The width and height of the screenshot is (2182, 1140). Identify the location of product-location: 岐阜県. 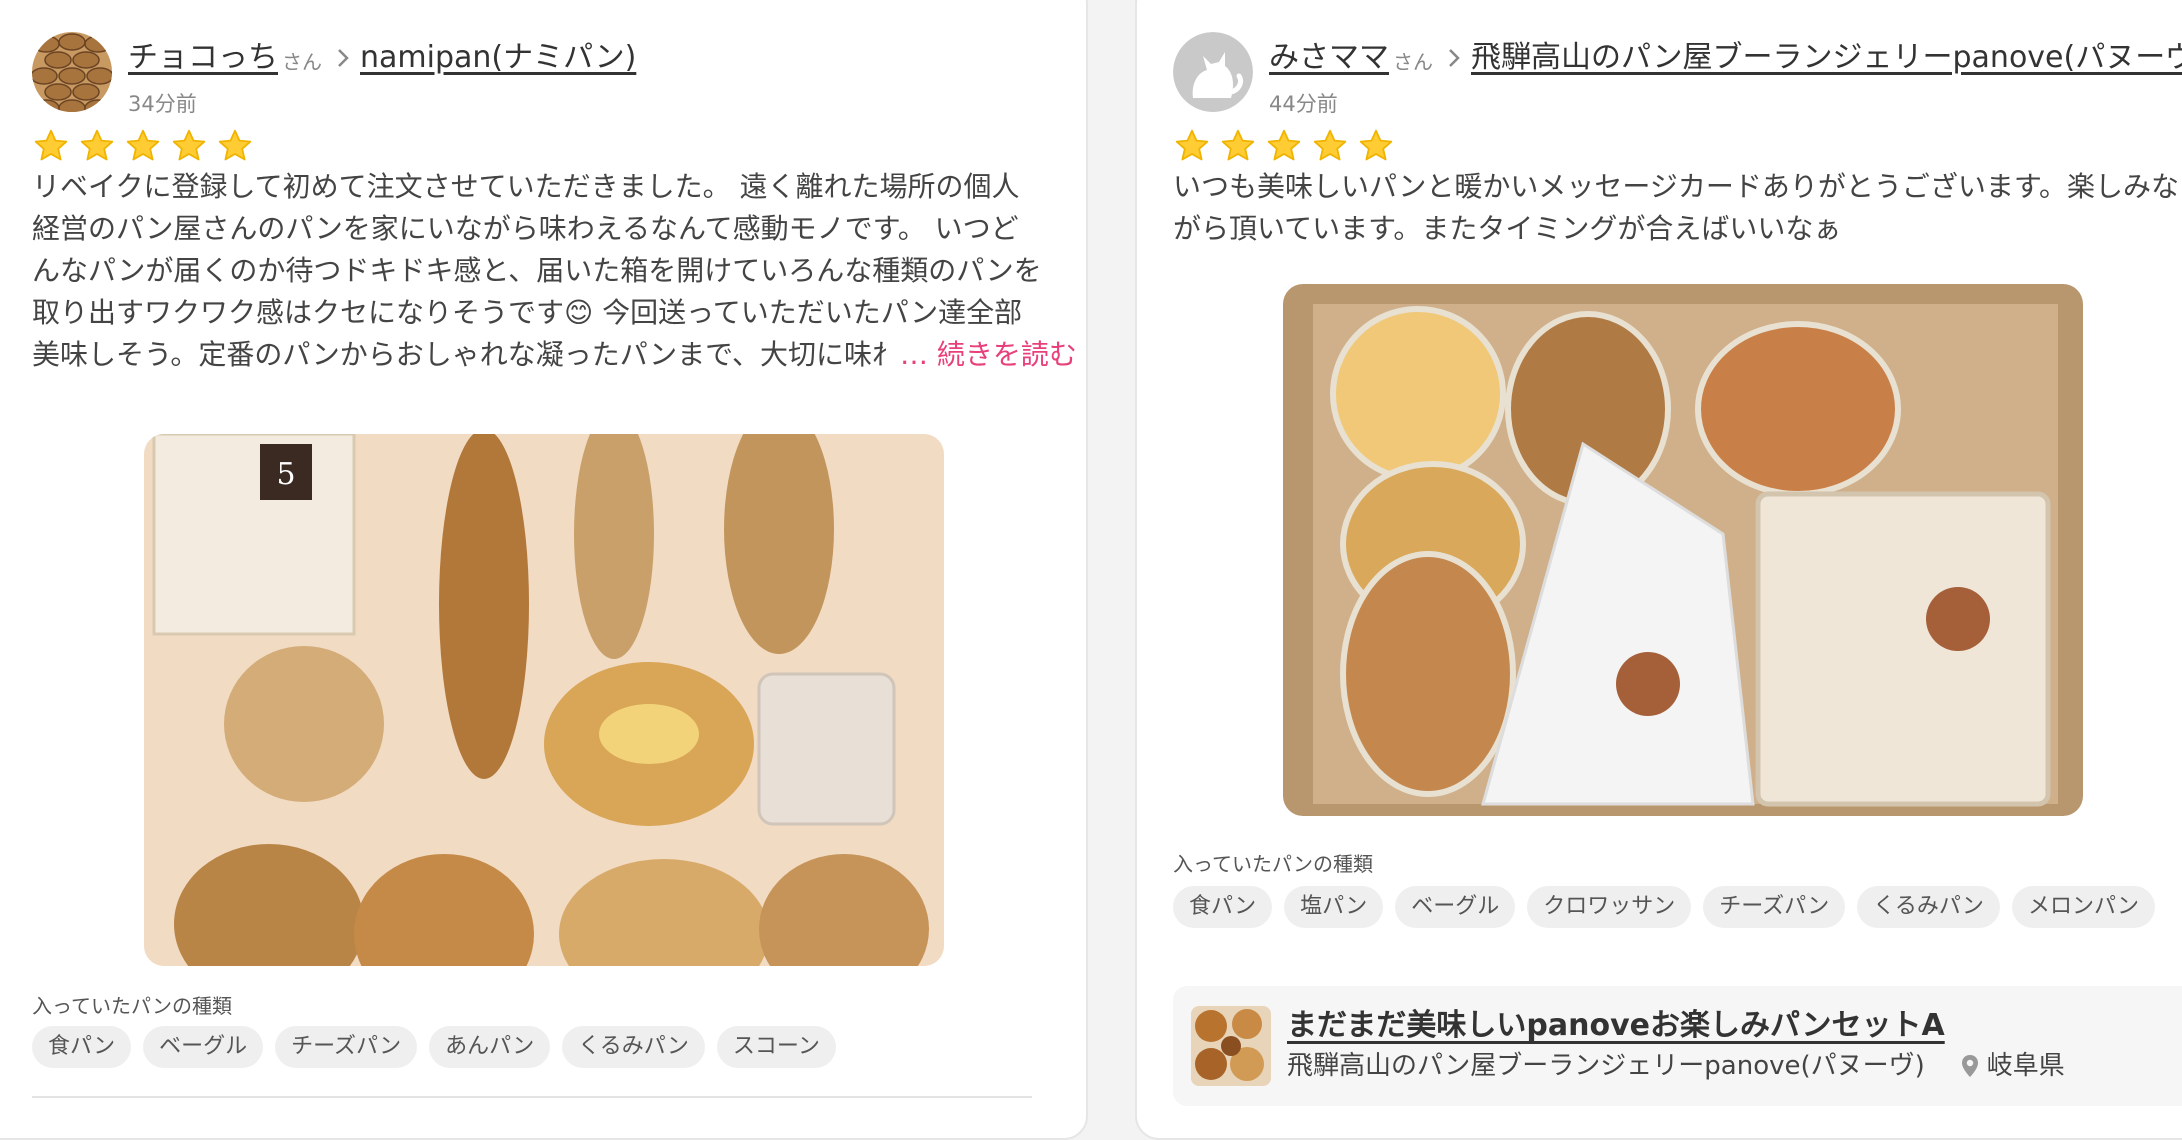
(2025, 1066).